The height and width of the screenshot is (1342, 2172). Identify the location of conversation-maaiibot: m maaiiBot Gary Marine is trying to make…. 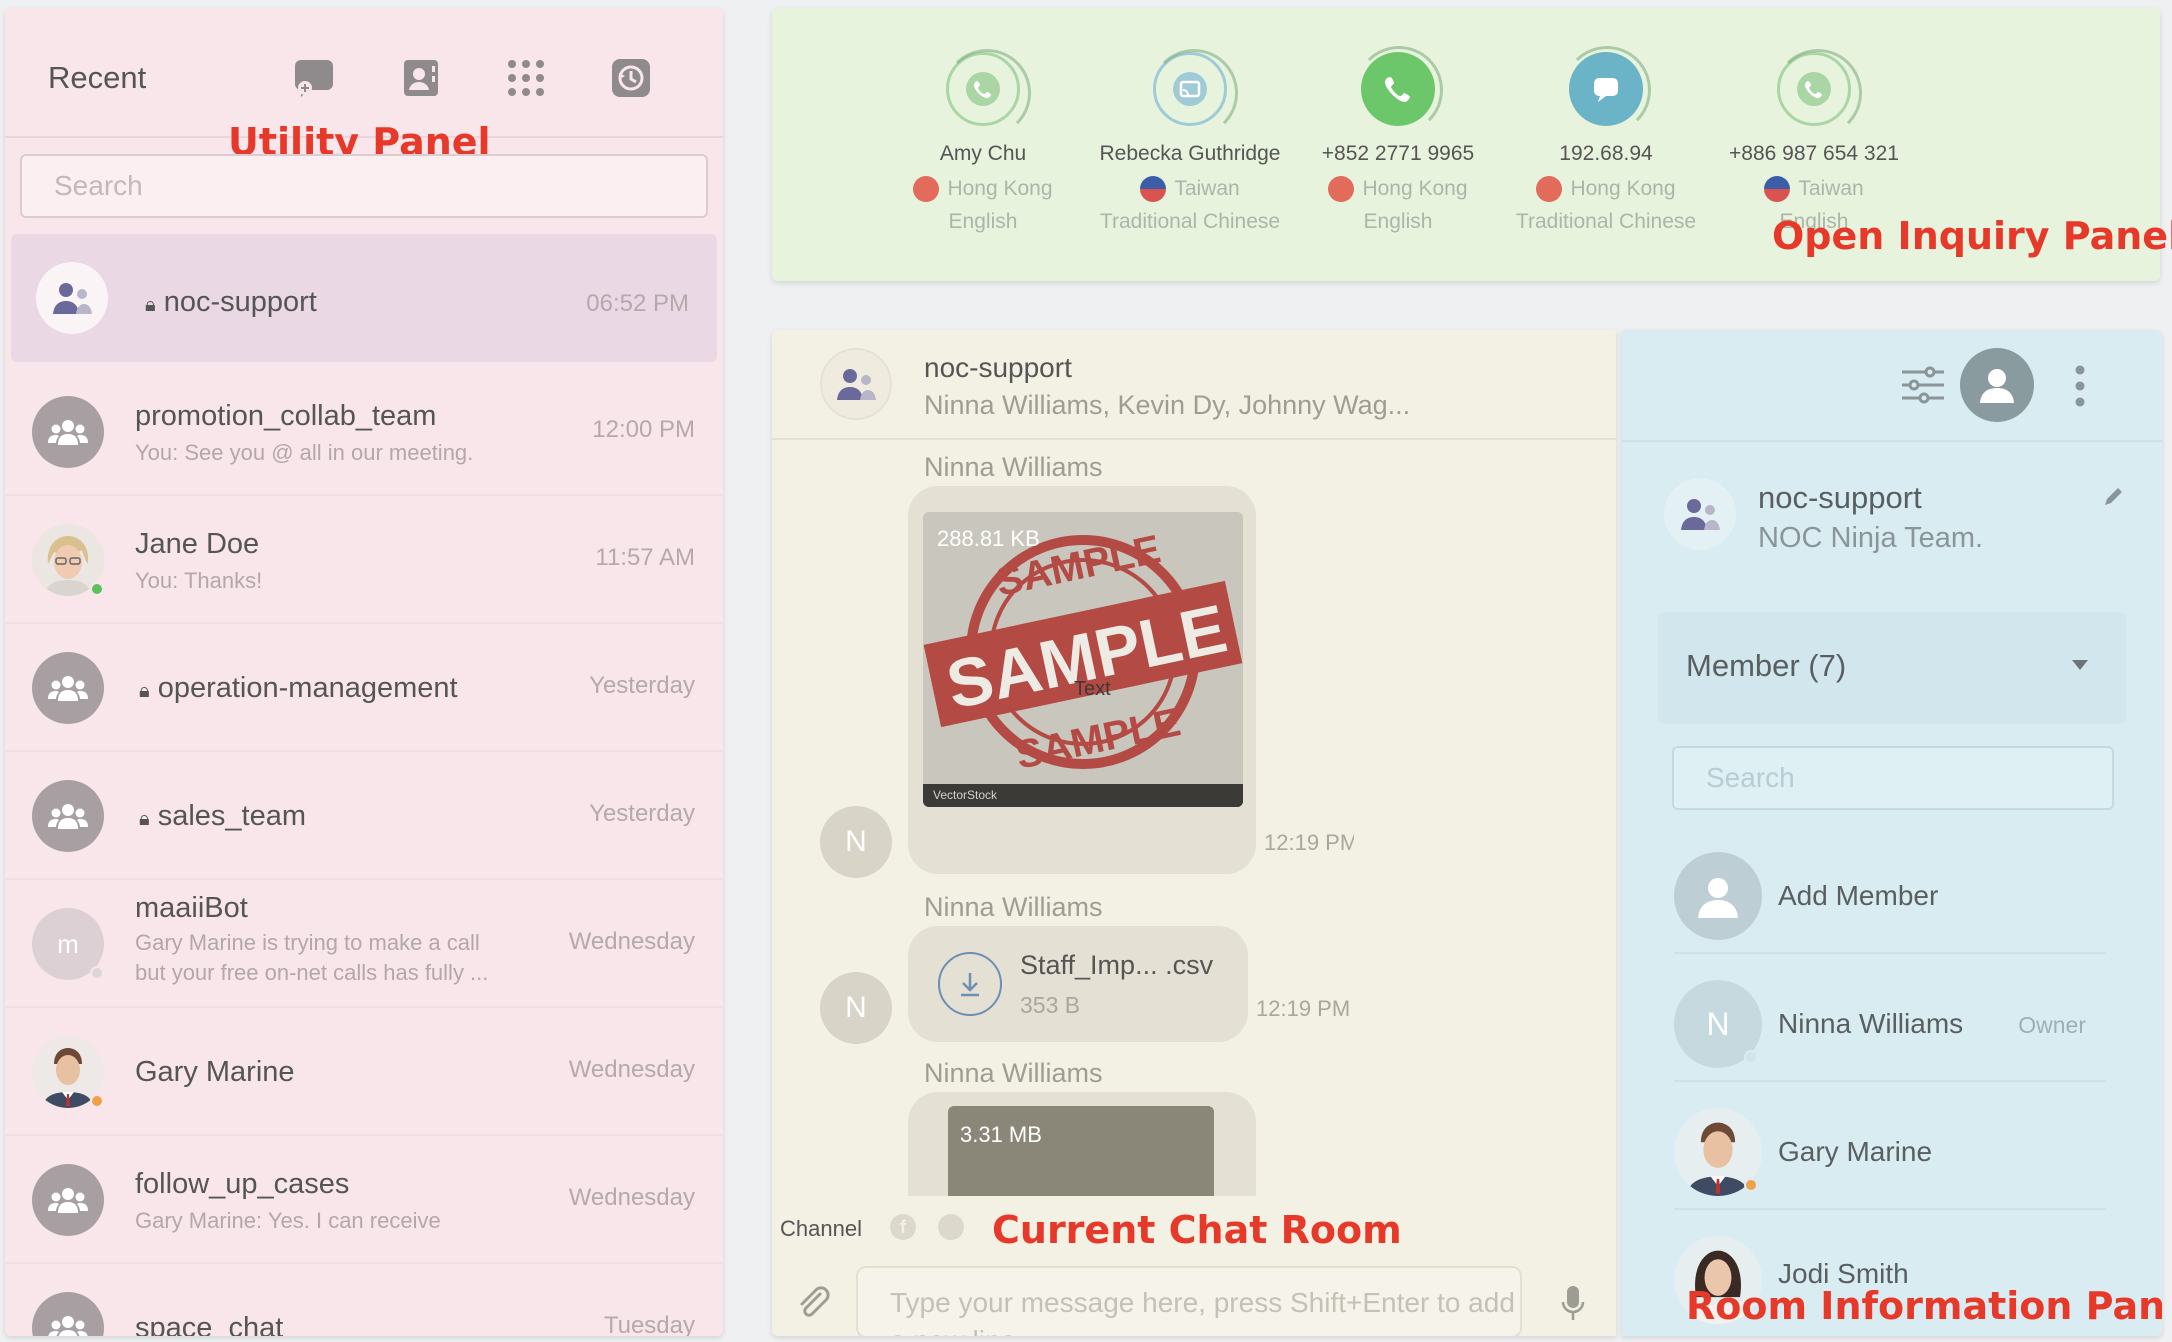
(364, 944).